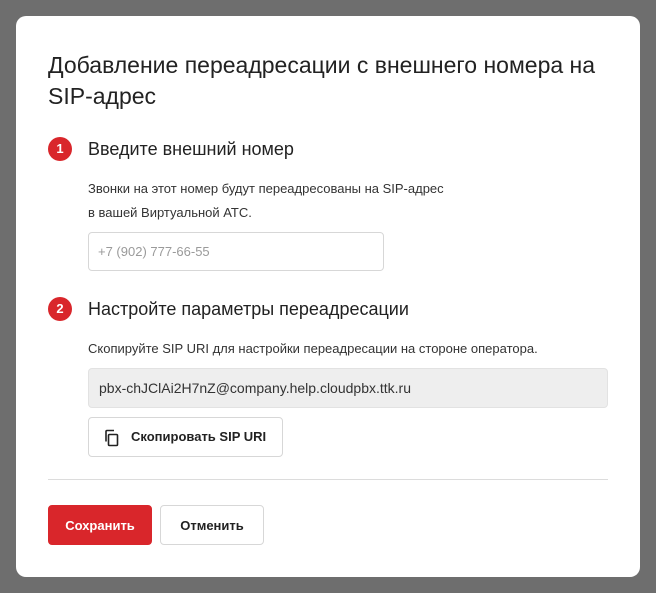 This screenshot has height=593, width=656. I want to click on save-button: Сохранить, so click(100, 525).